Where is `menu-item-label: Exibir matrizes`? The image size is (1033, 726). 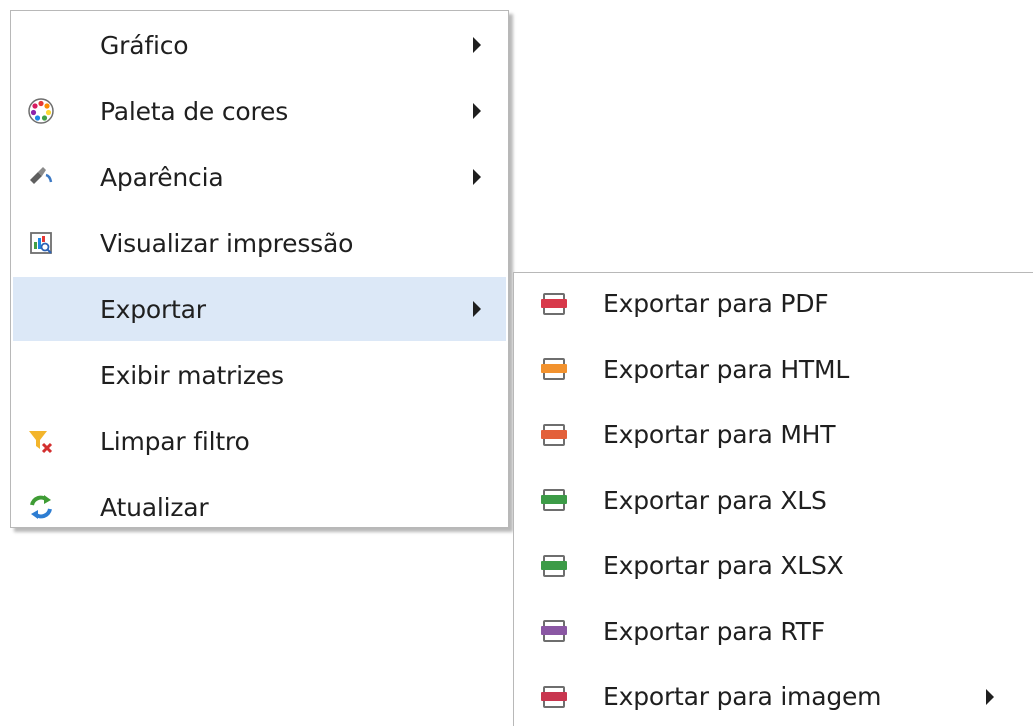
menu-item-label: Exibir matrizes is located at coordinates (192, 375).